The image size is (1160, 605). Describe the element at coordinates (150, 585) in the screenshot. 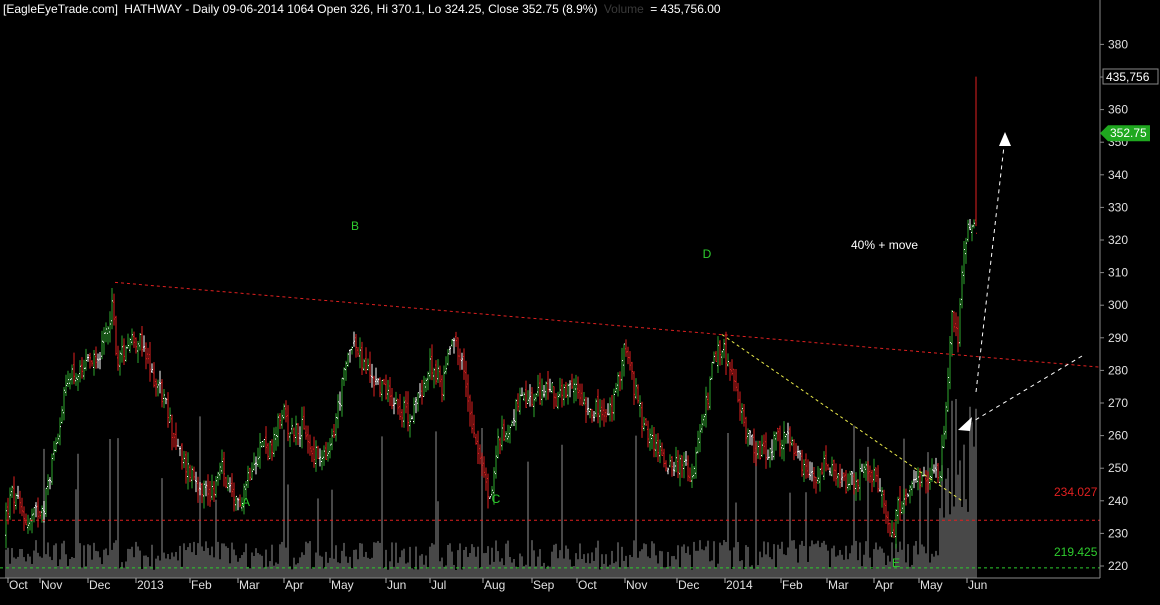

I see `x-tick-label: 2013` at that location.